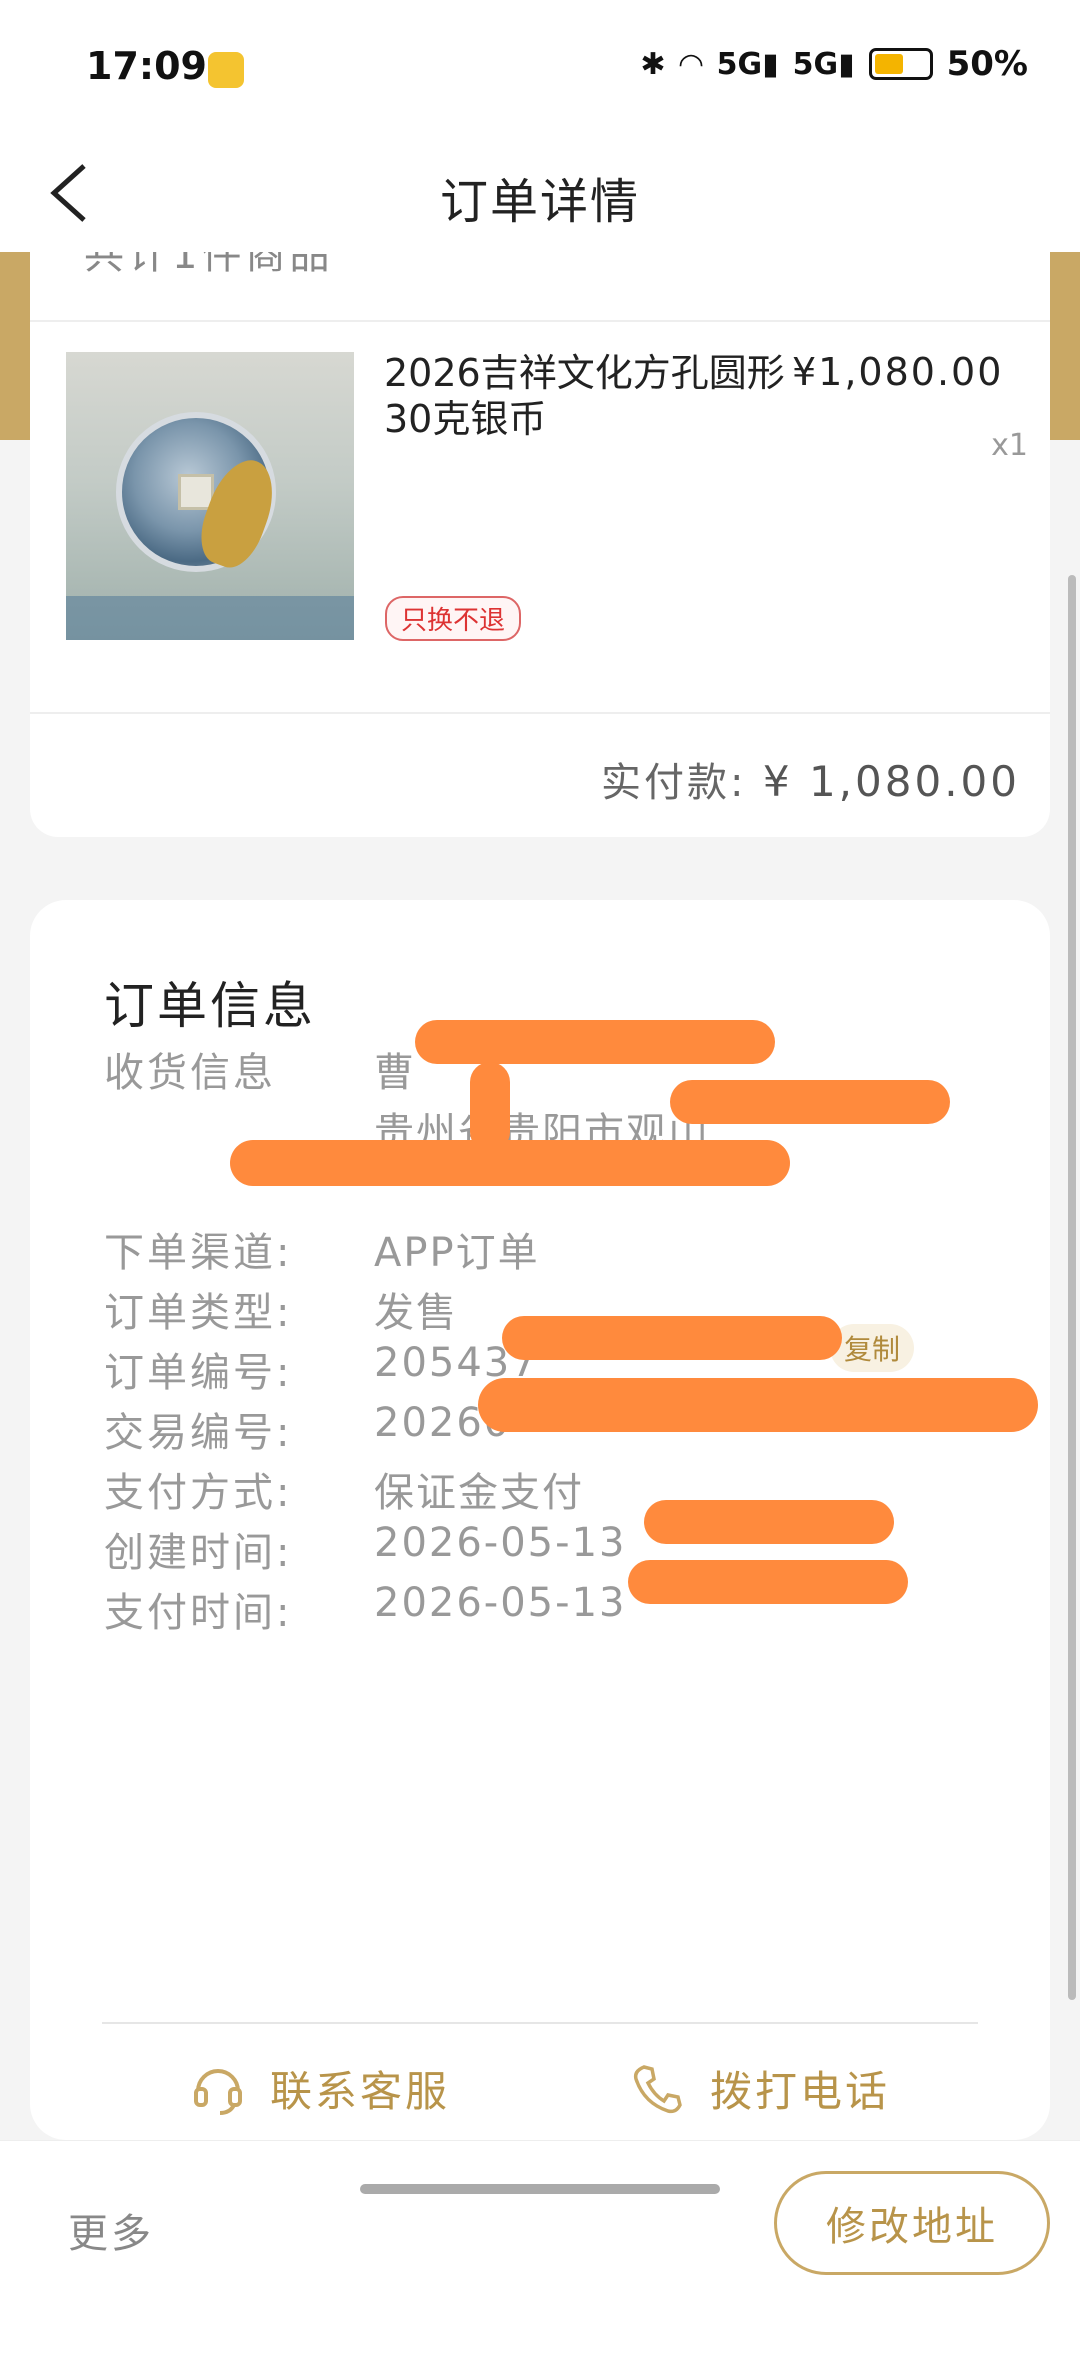  Describe the element at coordinates (872, 1348) in the screenshot. I see `copy-order-number-button: 复制` at that location.